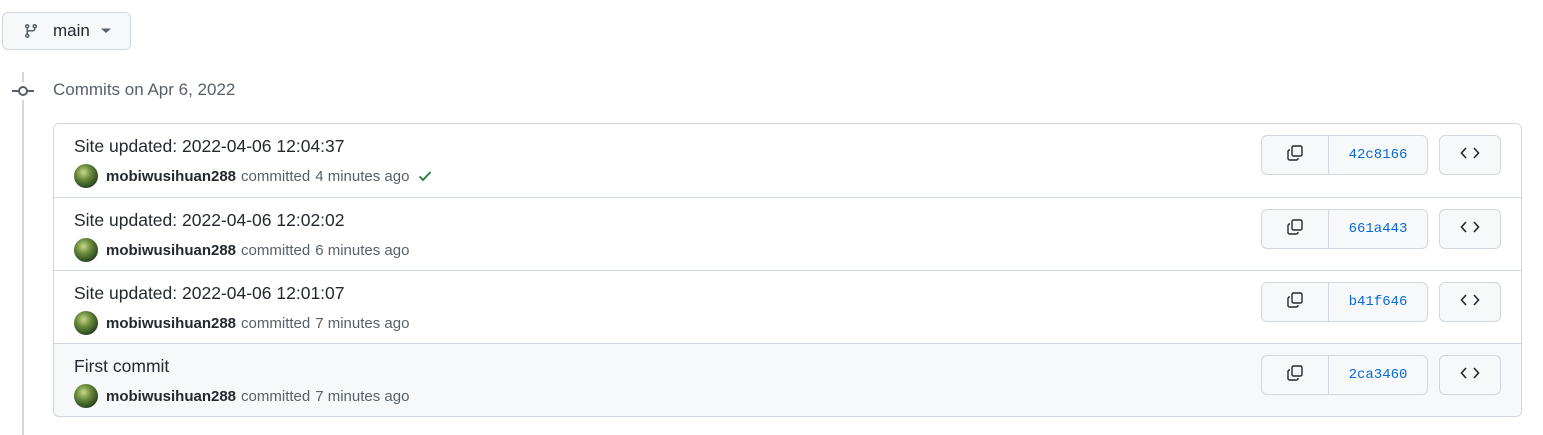 The height and width of the screenshot is (435, 1543). I want to click on check-icon, so click(425, 176).